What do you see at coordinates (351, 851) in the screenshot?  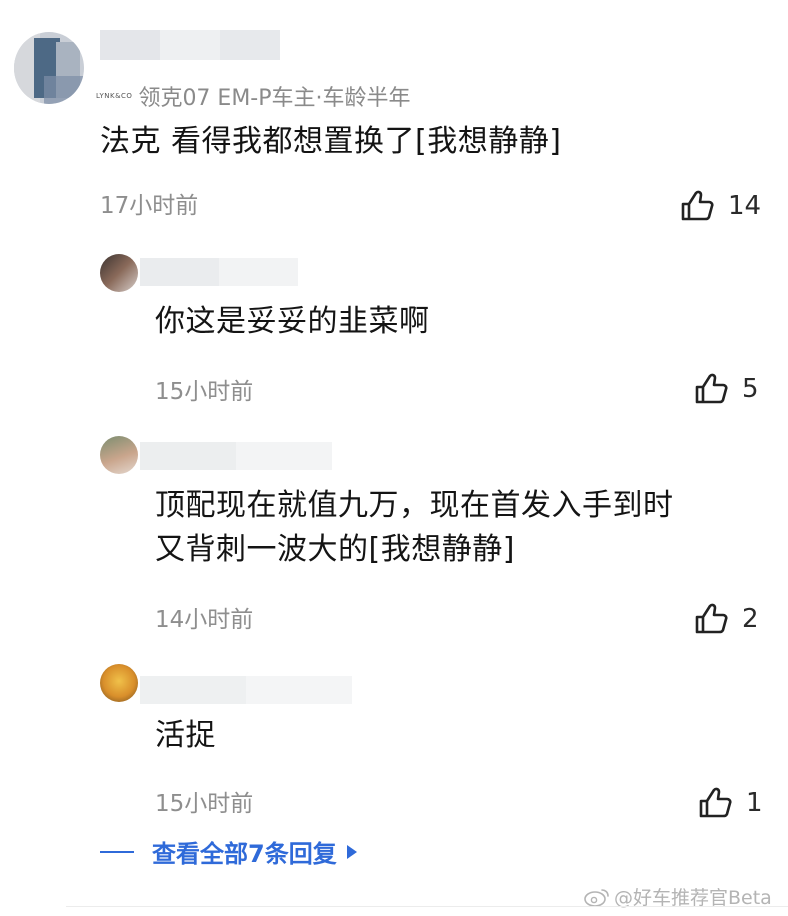 I see `triangle-right-icon` at bounding box center [351, 851].